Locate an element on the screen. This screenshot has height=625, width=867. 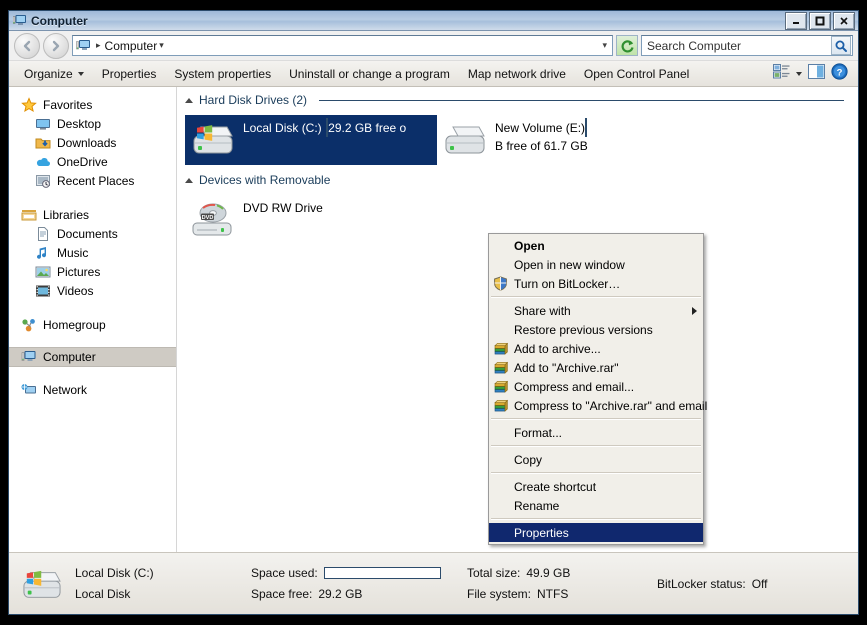
context-menu-item-properties: Properties is located at coordinates (596, 532).